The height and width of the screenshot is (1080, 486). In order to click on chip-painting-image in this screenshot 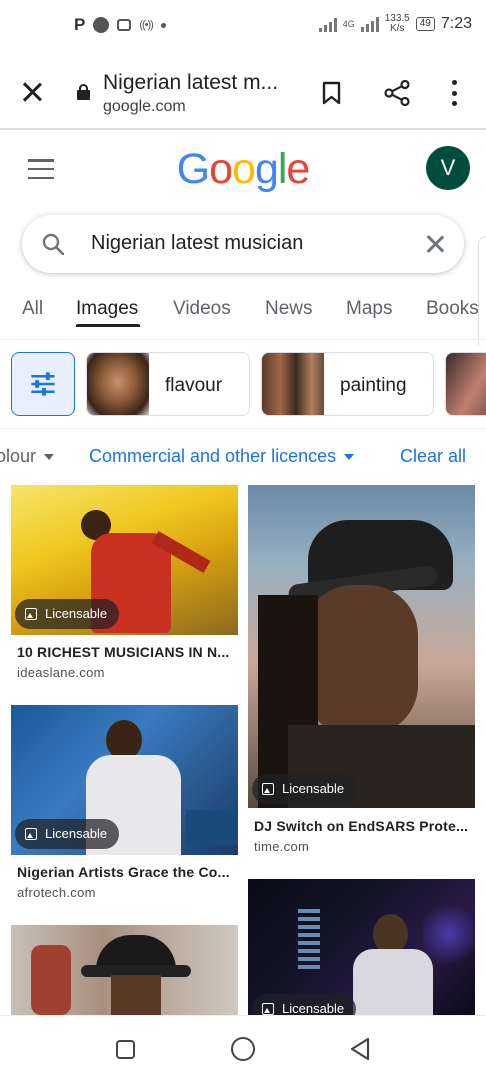, I will do `click(293, 384)`.